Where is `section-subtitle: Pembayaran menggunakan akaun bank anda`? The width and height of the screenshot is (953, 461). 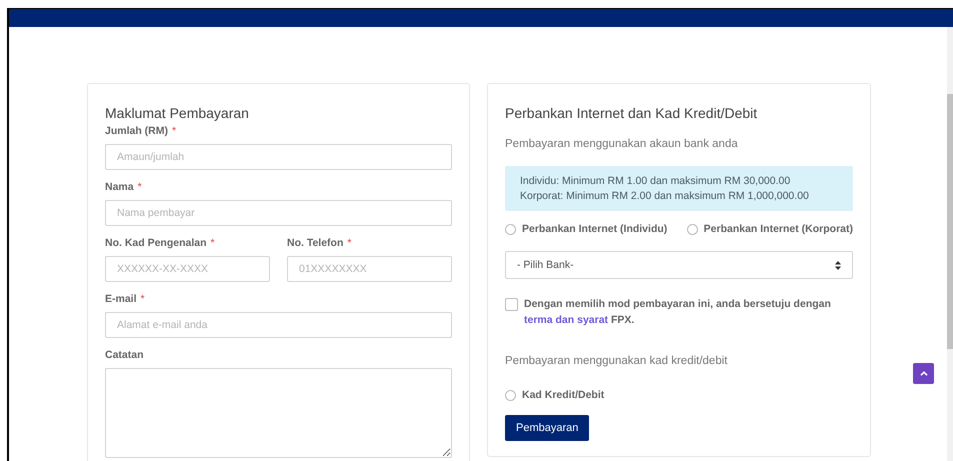
section-subtitle: Pembayaran menggunakan akaun bank anda is located at coordinates (622, 144).